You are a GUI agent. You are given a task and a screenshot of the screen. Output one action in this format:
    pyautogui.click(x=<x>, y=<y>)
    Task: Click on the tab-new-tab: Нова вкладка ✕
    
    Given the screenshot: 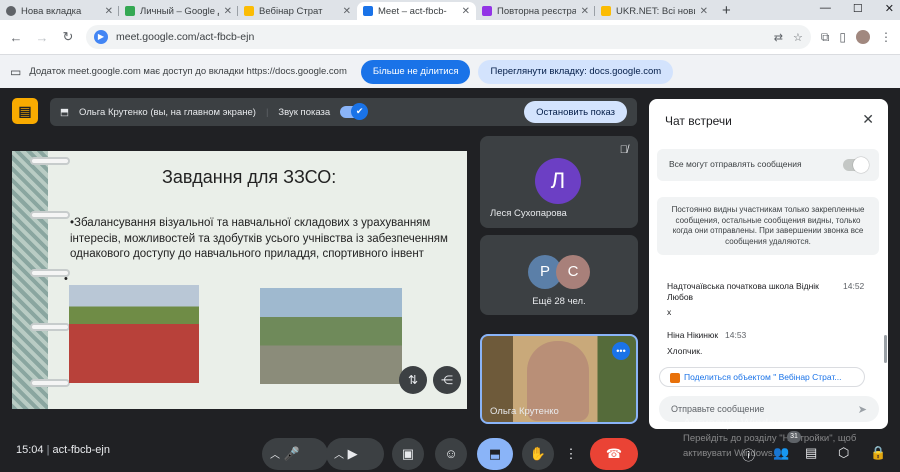 What is the action you would take?
    pyautogui.click(x=59, y=11)
    